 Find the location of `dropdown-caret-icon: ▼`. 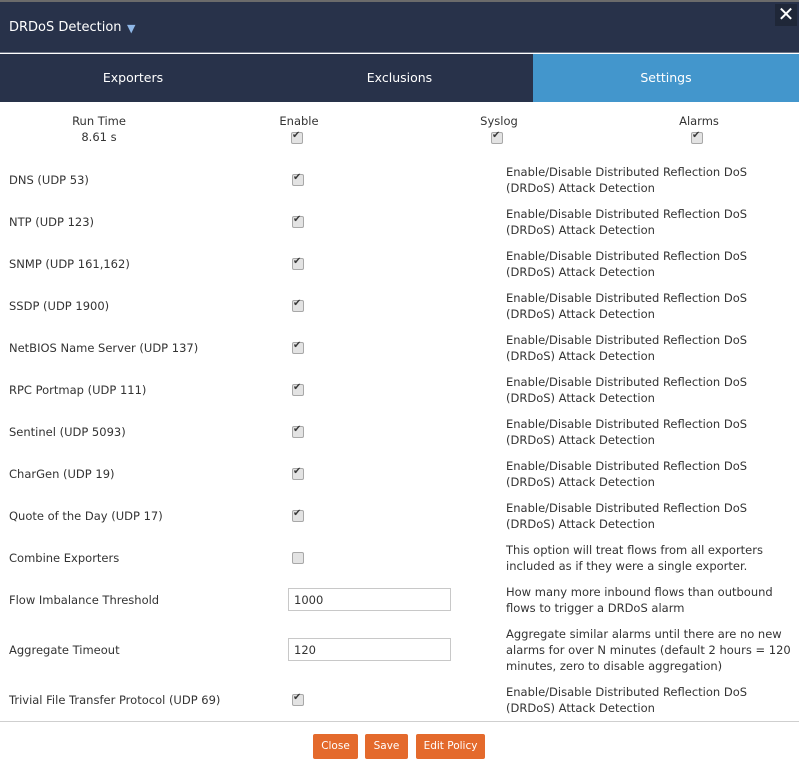

dropdown-caret-icon: ▼ is located at coordinates (131, 28).